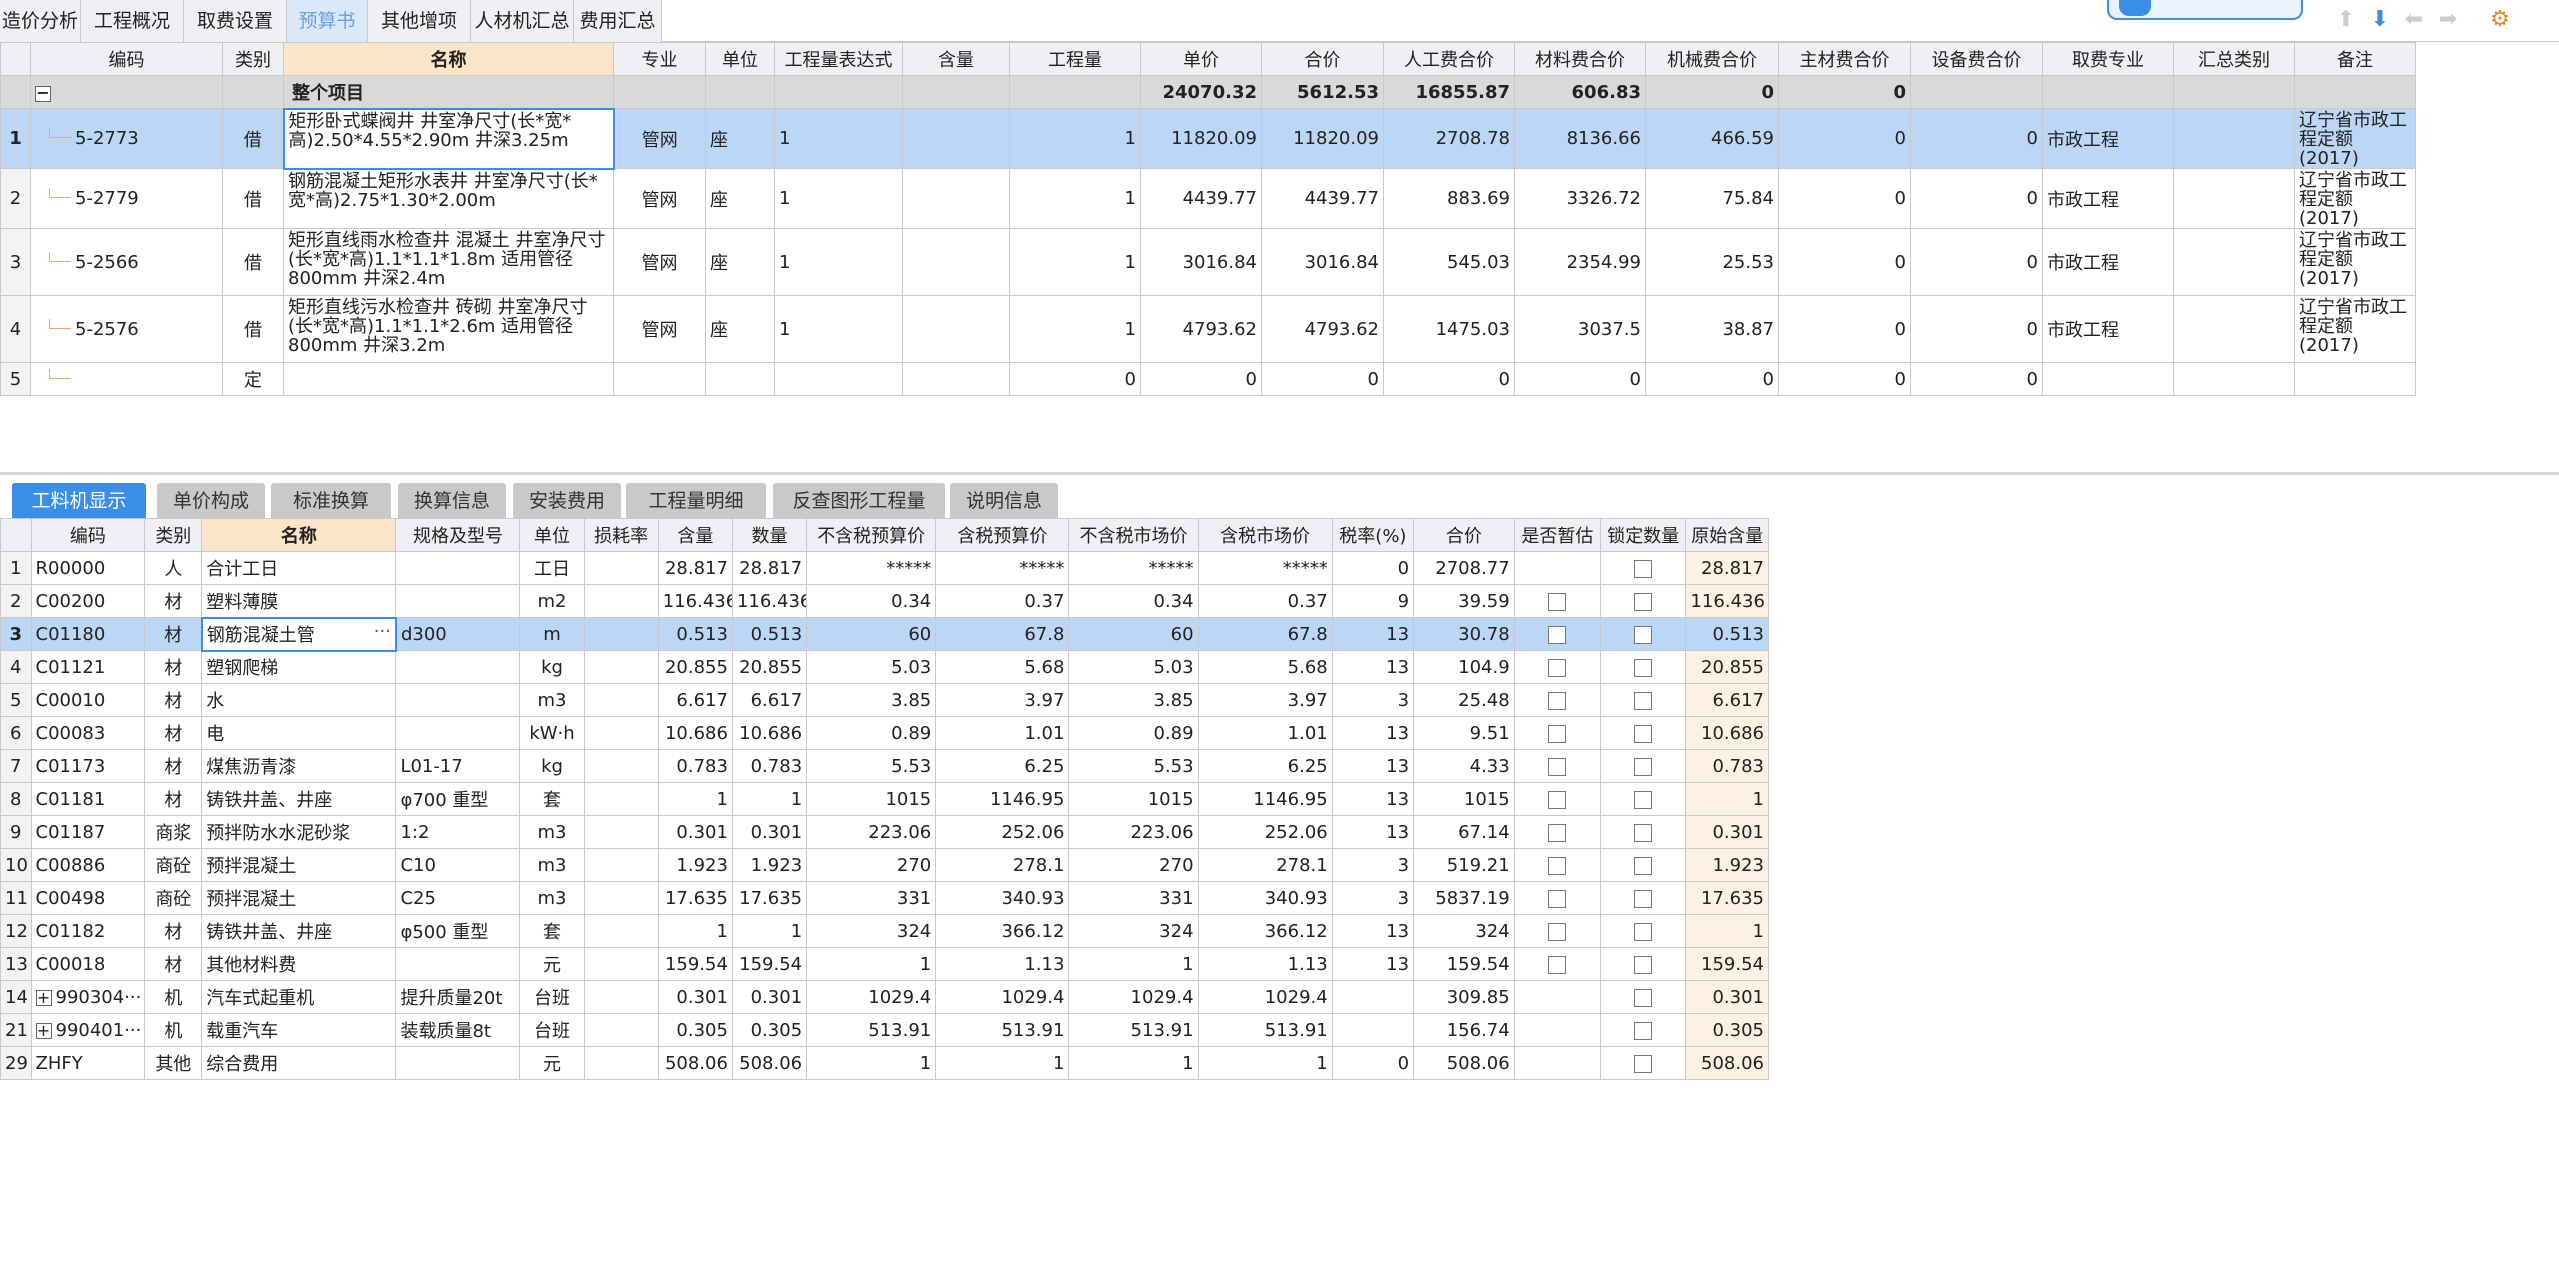 The image size is (2559, 1276). I want to click on tab-6: 费用汇总, so click(618, 21).